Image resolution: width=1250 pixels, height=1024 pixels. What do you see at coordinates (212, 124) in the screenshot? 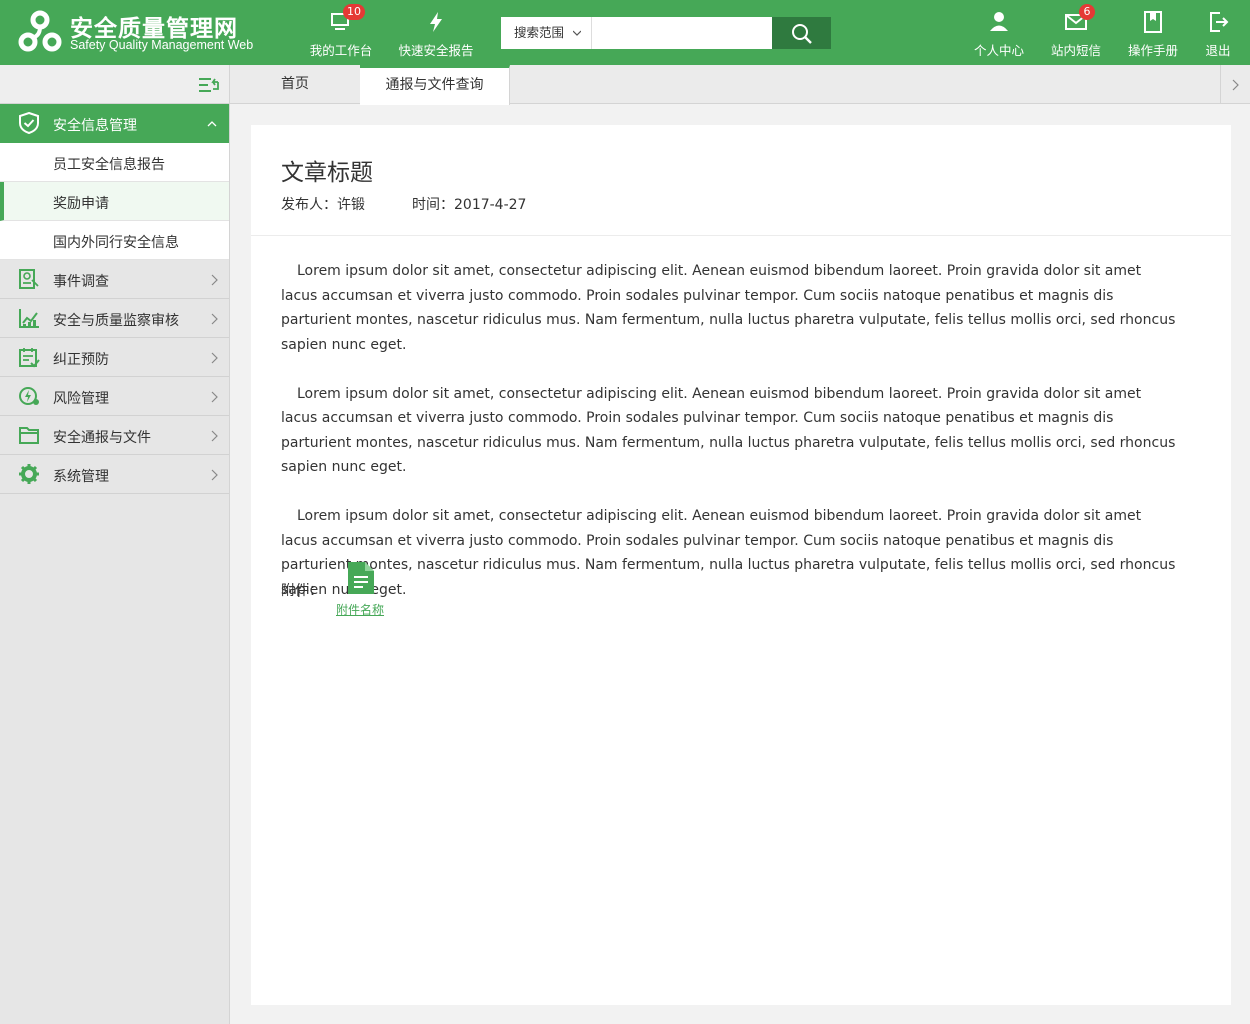
I see `chevron-up-icon` at bounding box center [212, 124].